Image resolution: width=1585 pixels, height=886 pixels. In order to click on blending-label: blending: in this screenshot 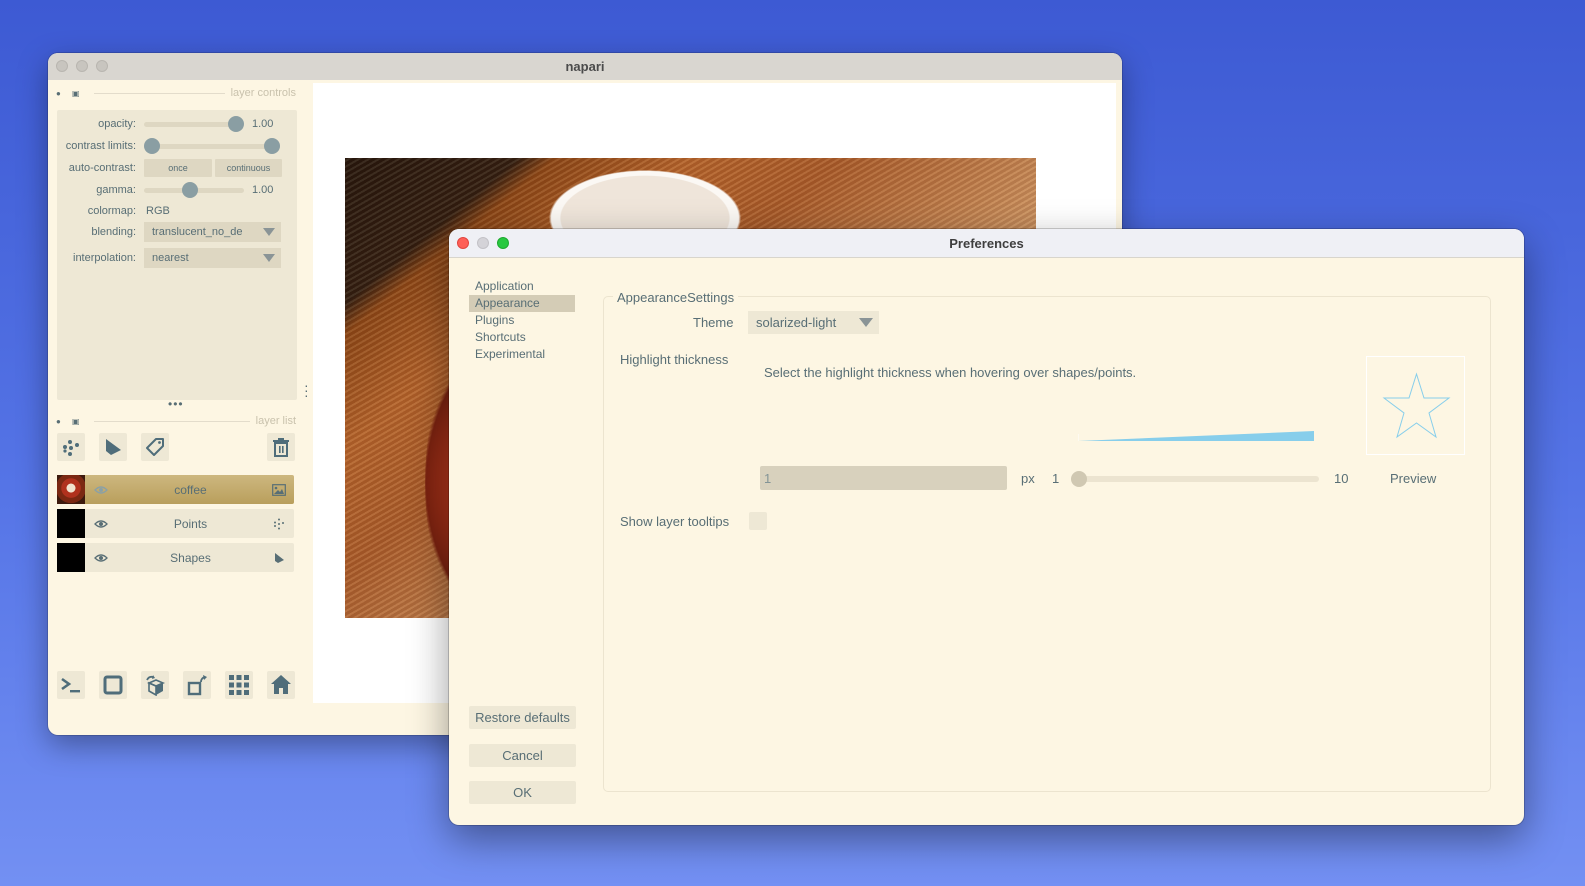, I will do `click(113, 232)`.